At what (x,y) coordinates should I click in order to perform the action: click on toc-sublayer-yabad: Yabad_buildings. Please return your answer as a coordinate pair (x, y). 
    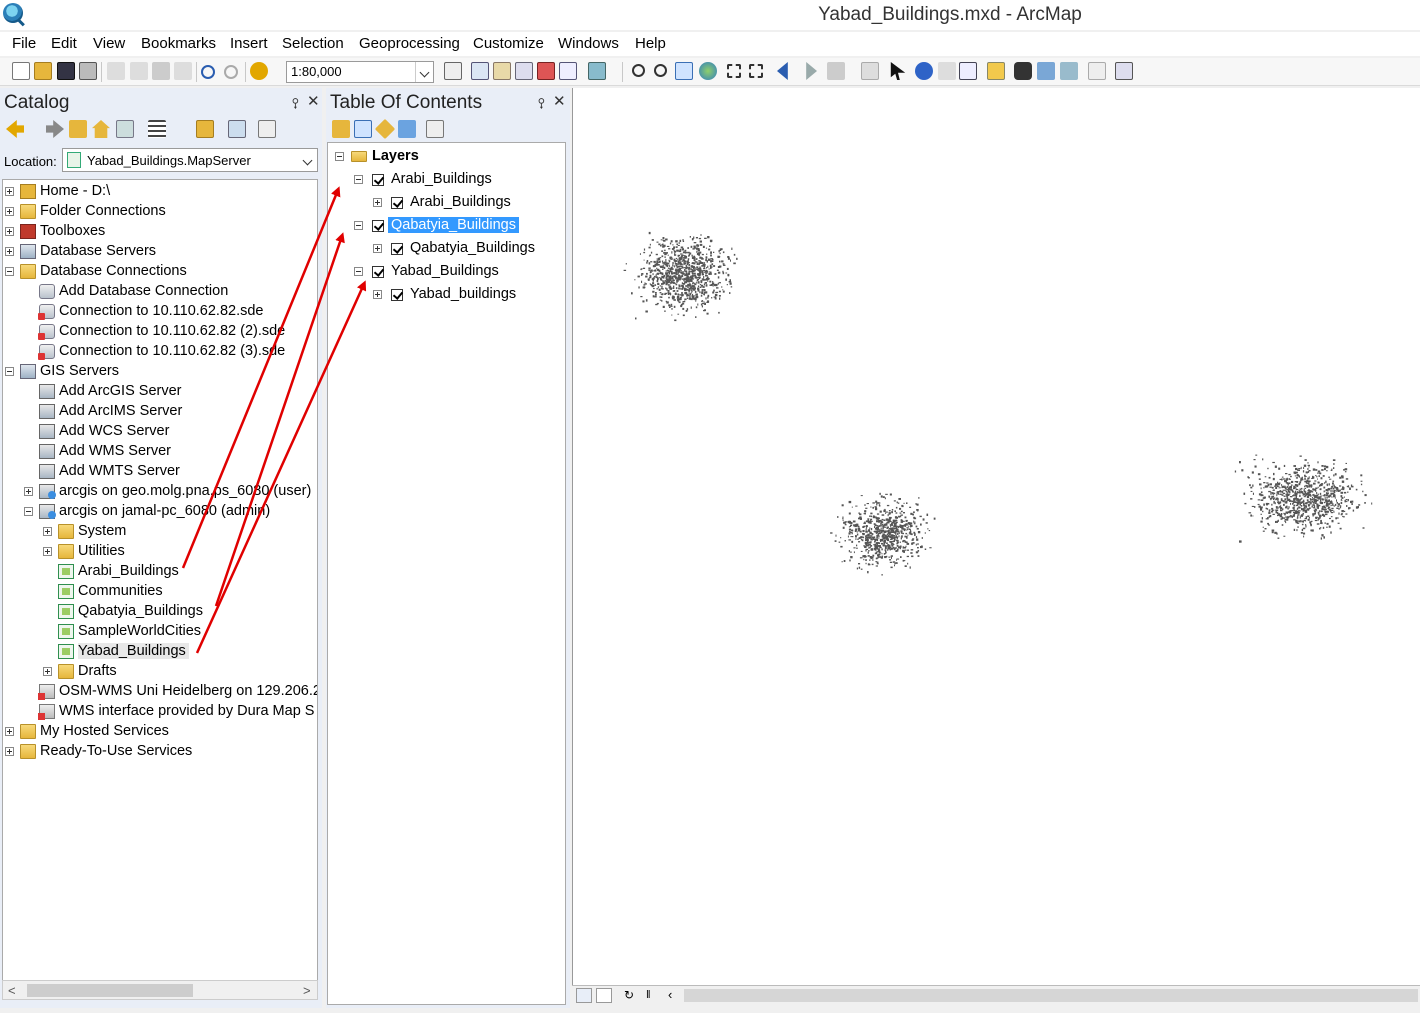
    Looking at the image, I should click on (446, 295).